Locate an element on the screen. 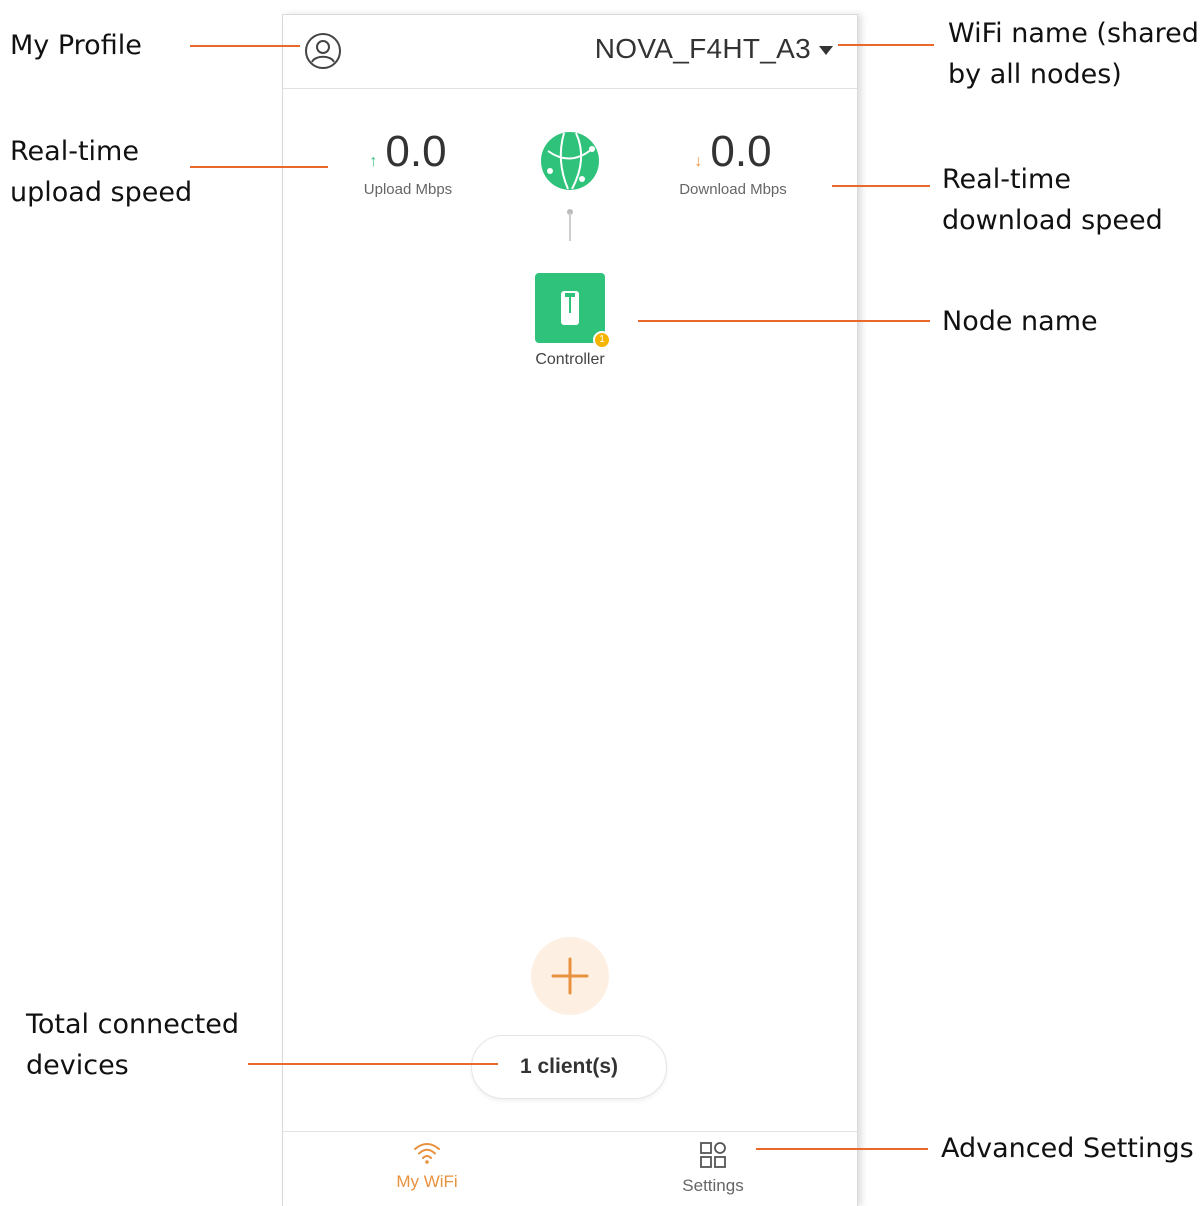 This screenshot has height=1206, width=1203. callout-total-line1: Total connected is located at coordinates (133, 1024).